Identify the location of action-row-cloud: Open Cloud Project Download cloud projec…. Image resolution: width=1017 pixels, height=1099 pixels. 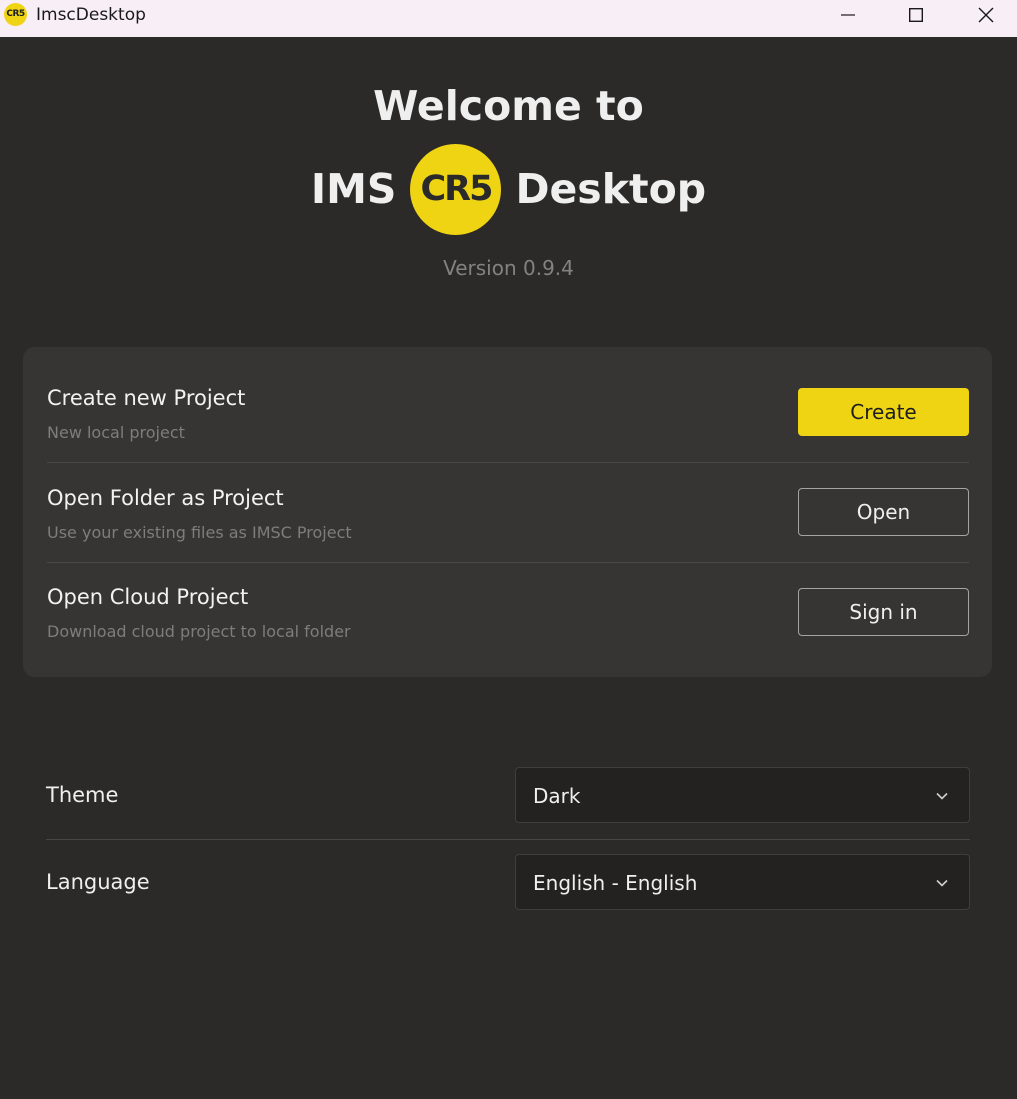
(508, 611).